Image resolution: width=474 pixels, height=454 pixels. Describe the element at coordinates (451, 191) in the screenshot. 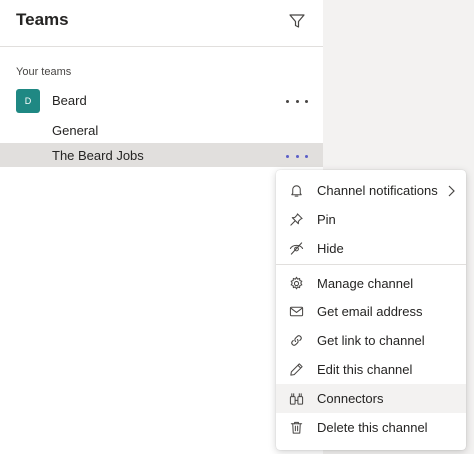

I see `chevron-right-icon` at that location.